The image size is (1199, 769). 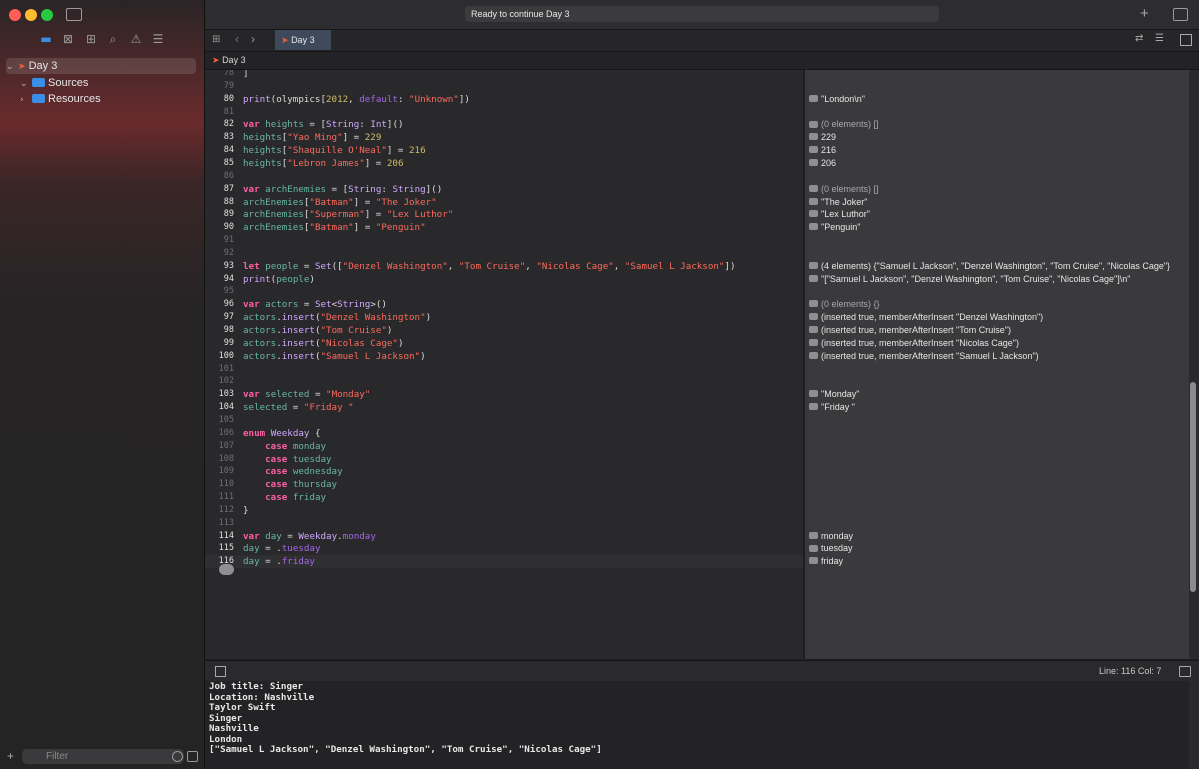 I want to click on code-line: 94 print(people), so click(x=504, y=279).